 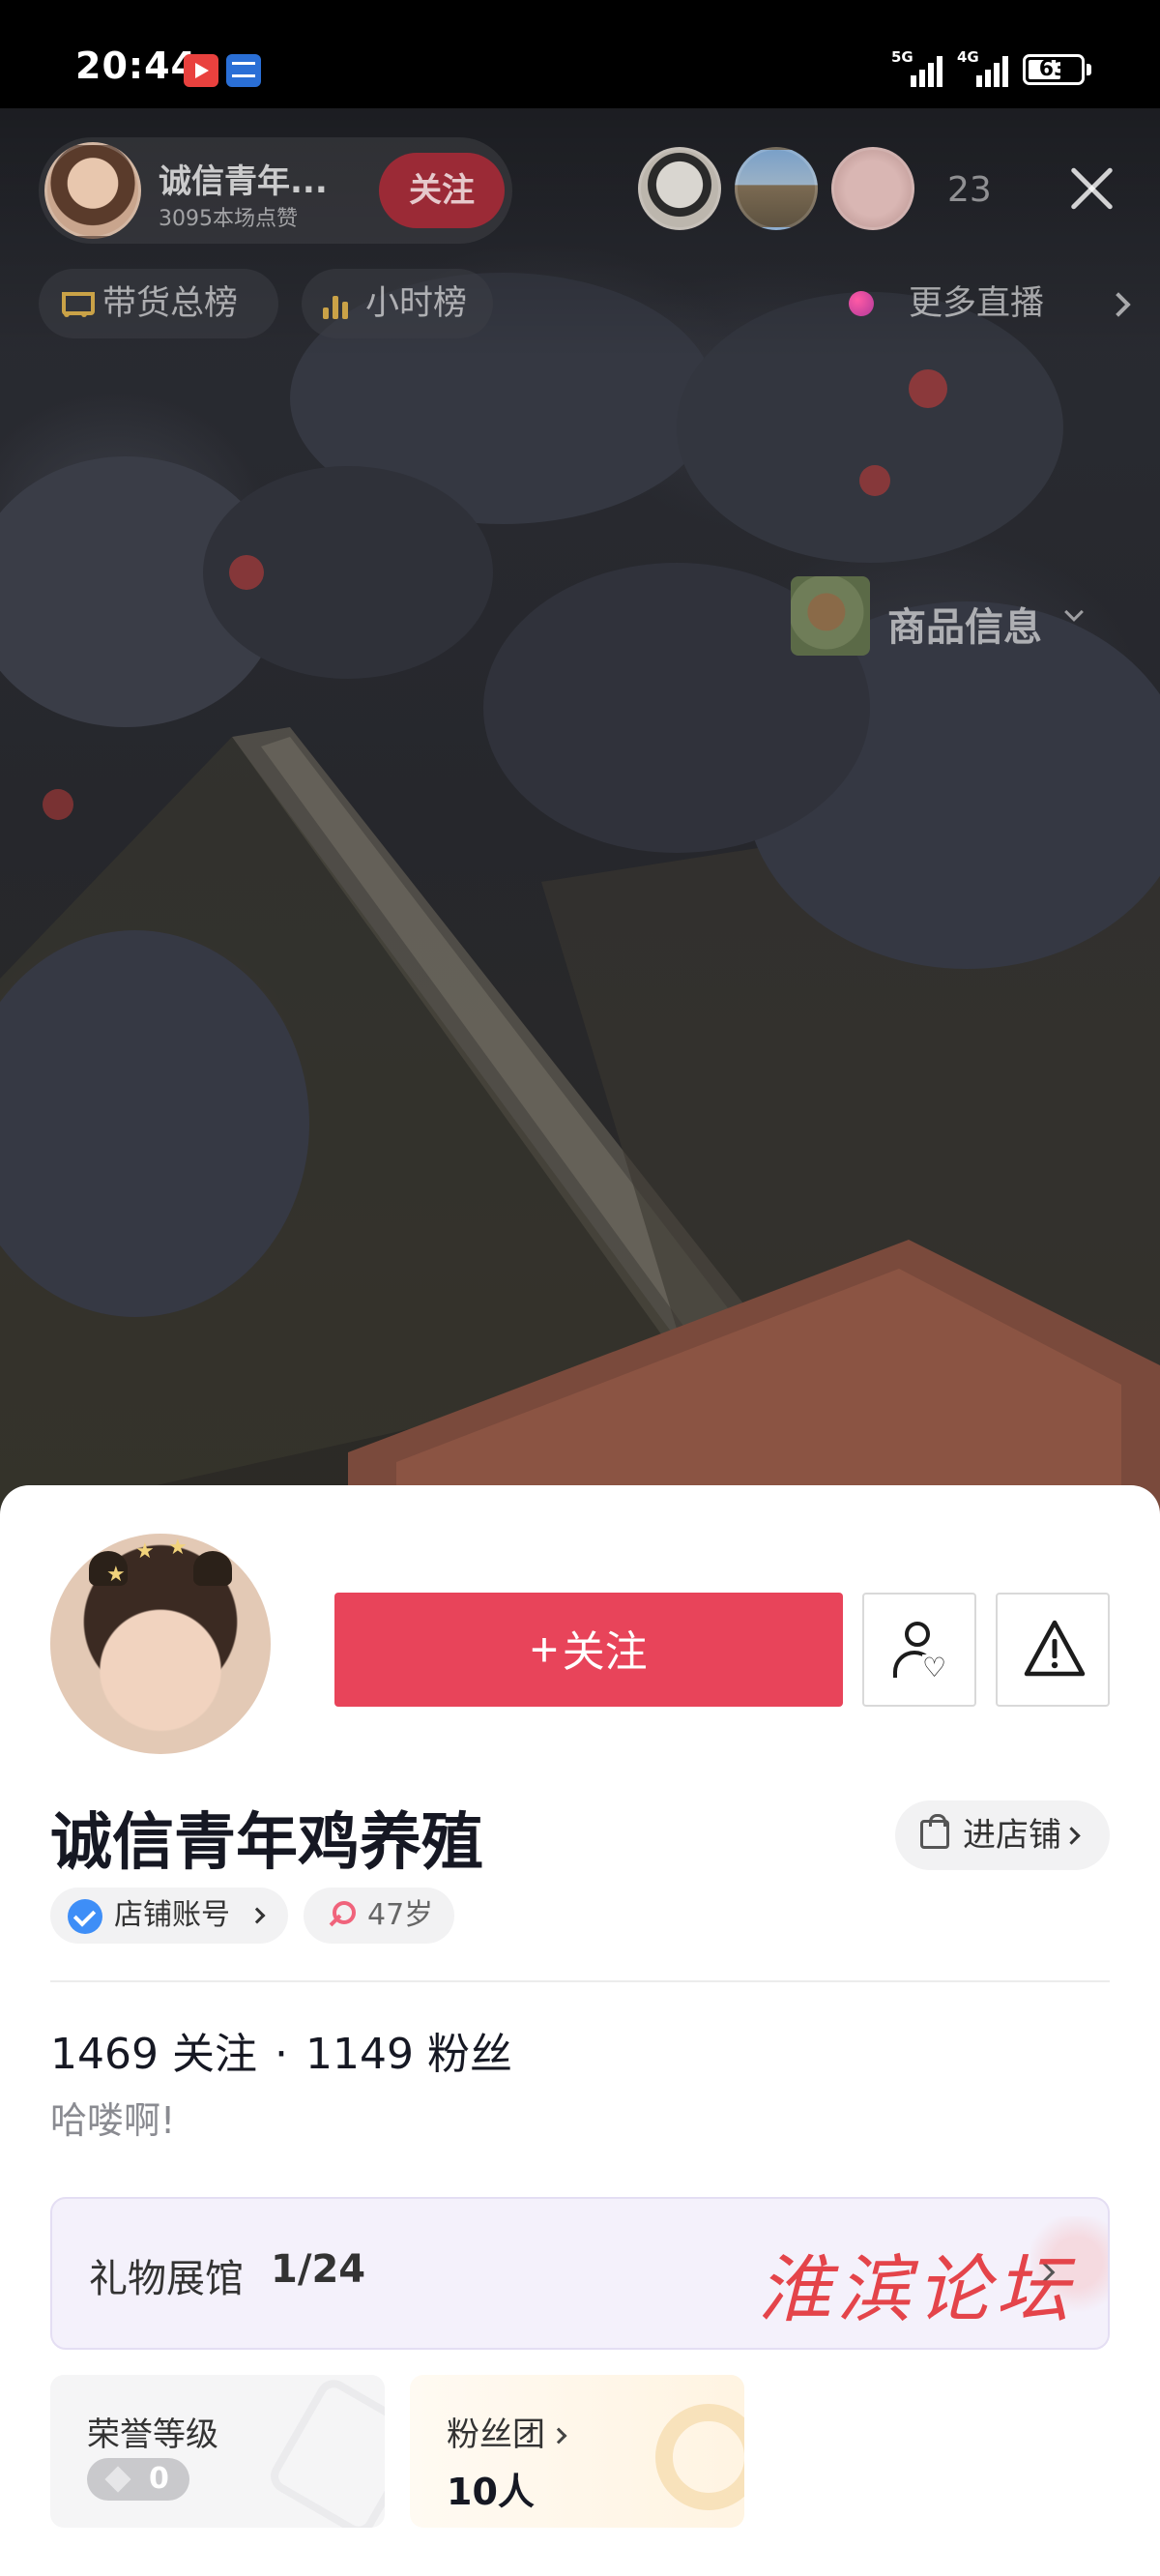 I want to click on follow-stats: 1469 关注 · 1149 粉丝, so click(x=281, y=2050).